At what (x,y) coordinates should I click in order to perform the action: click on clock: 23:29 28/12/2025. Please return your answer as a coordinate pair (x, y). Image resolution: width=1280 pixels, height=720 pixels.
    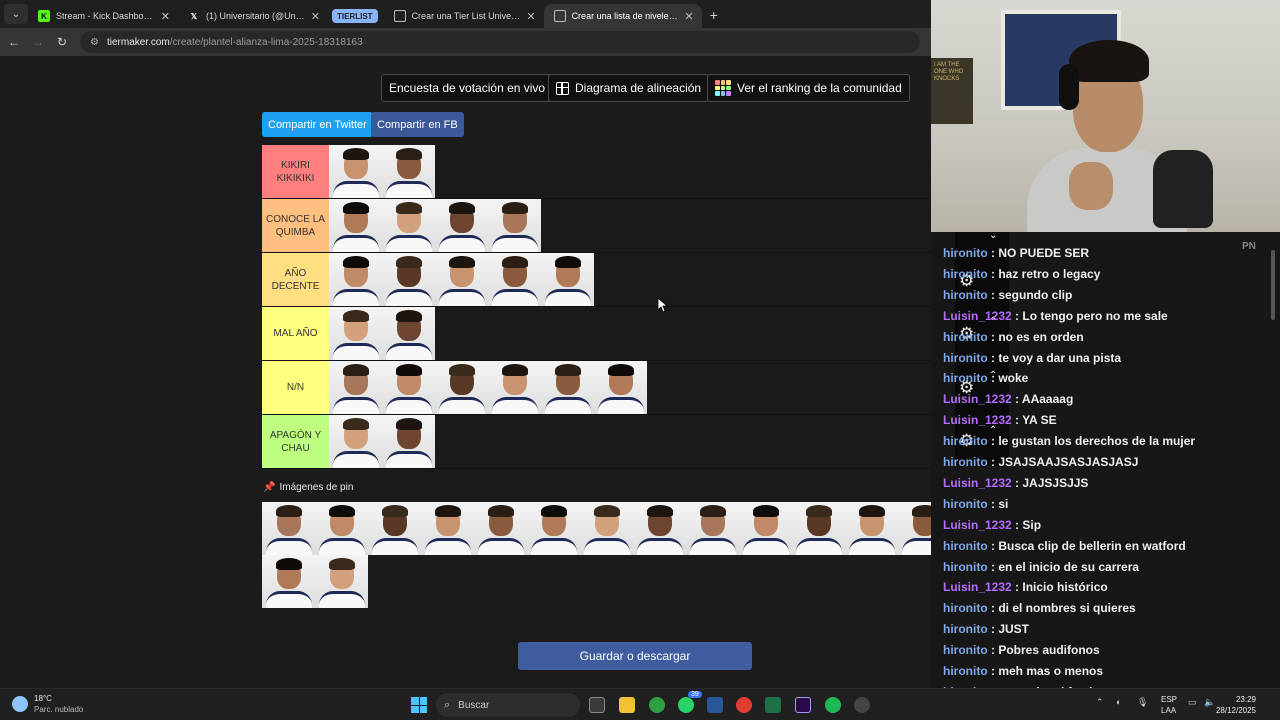
    Looking at the image, I should click on (1231, 705).